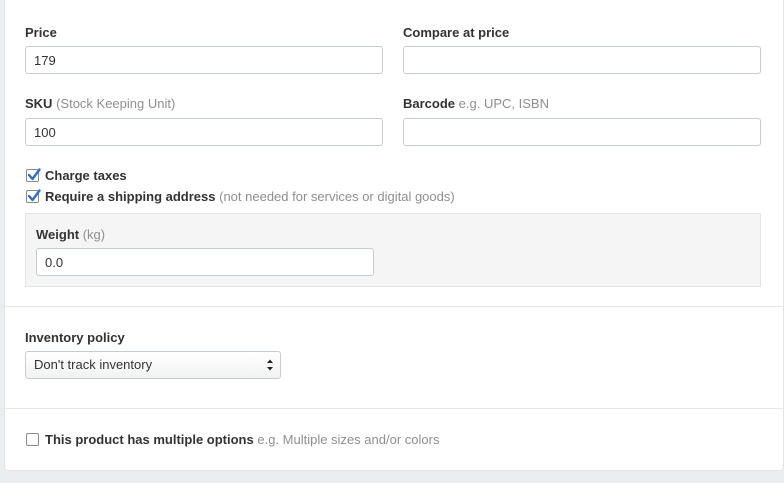 The height and width of the screenshot is (483, 784). What do you see at coordinates (204, 132) in the screenshot?
I see `sku-input` at bounding box center [204, 132].